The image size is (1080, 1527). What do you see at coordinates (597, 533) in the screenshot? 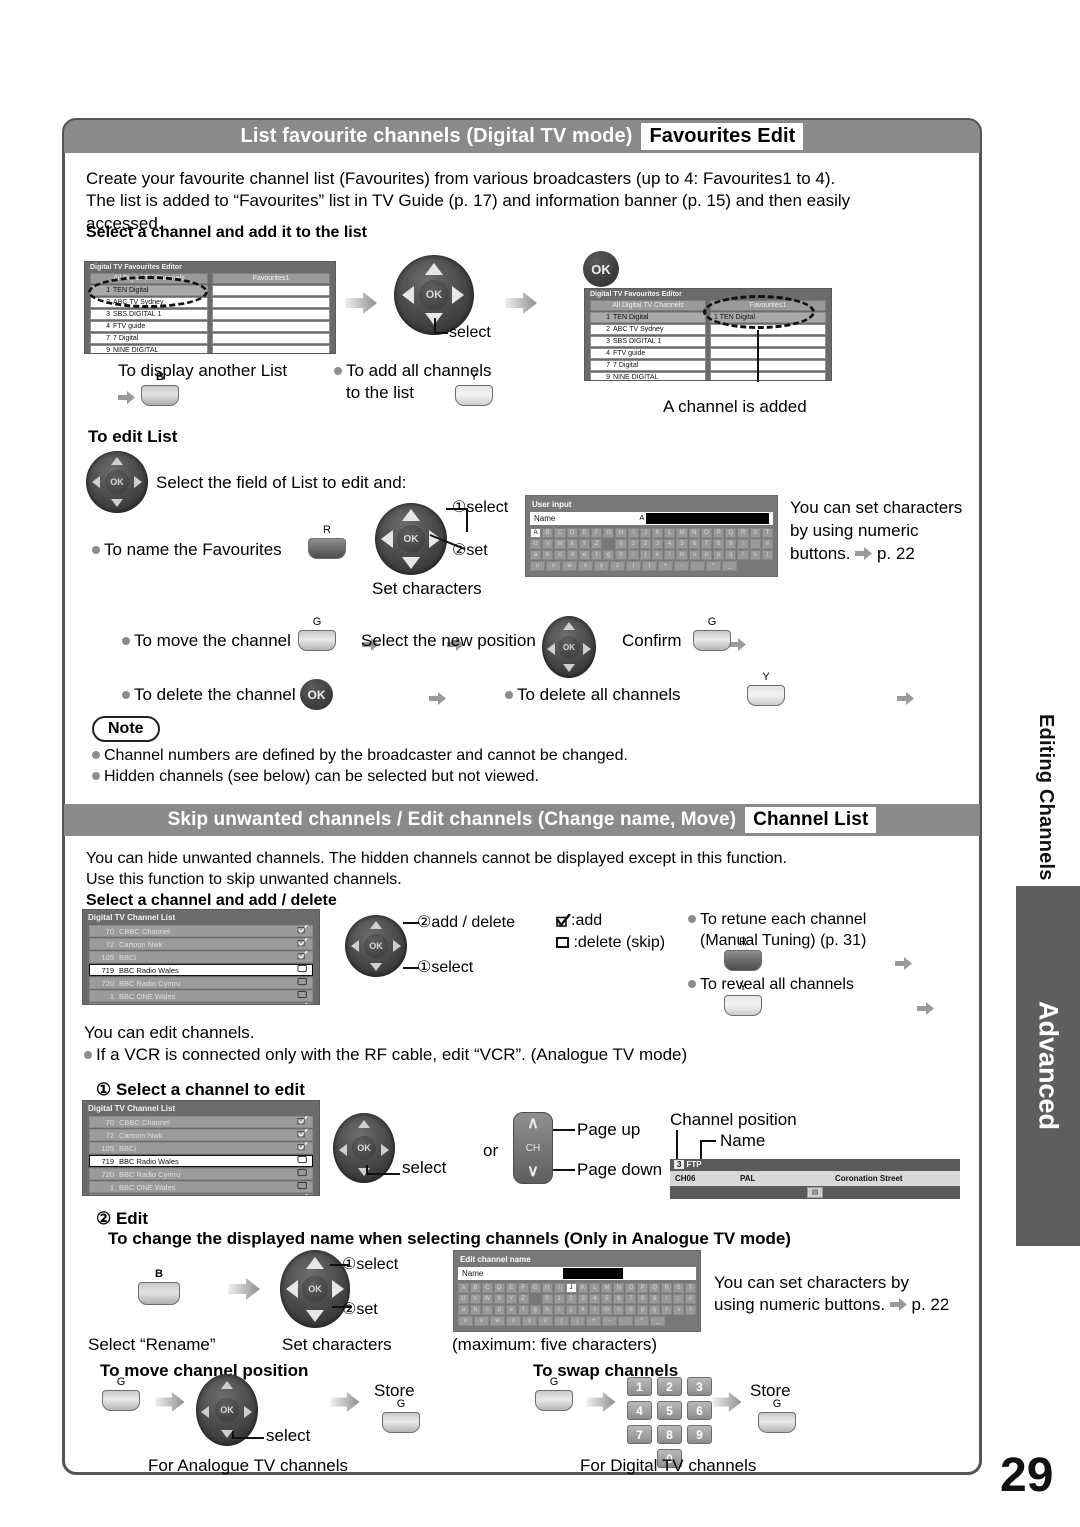
I see `keyboard-key: F` at bounding box center [597, 533].